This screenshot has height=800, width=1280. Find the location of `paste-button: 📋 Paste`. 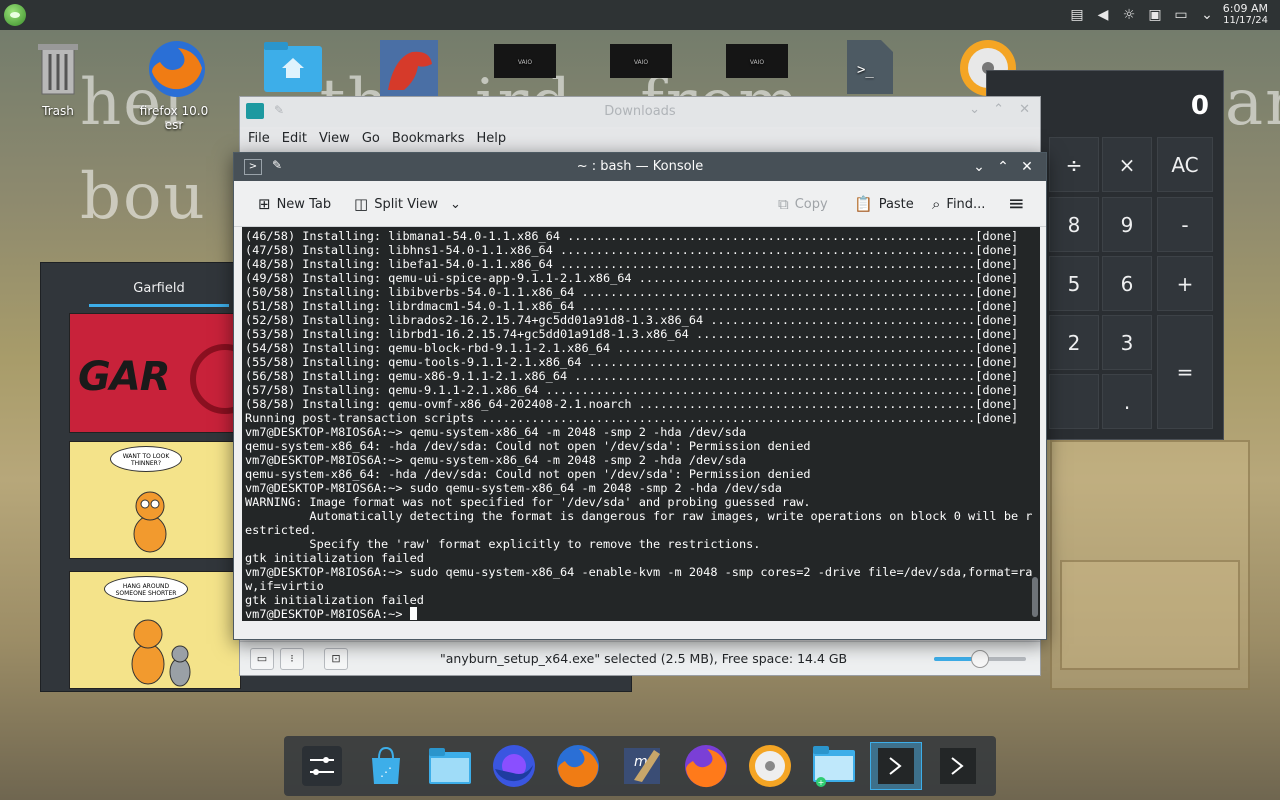

paste-button: 📋 Paste is located at coordinates (884, 204).